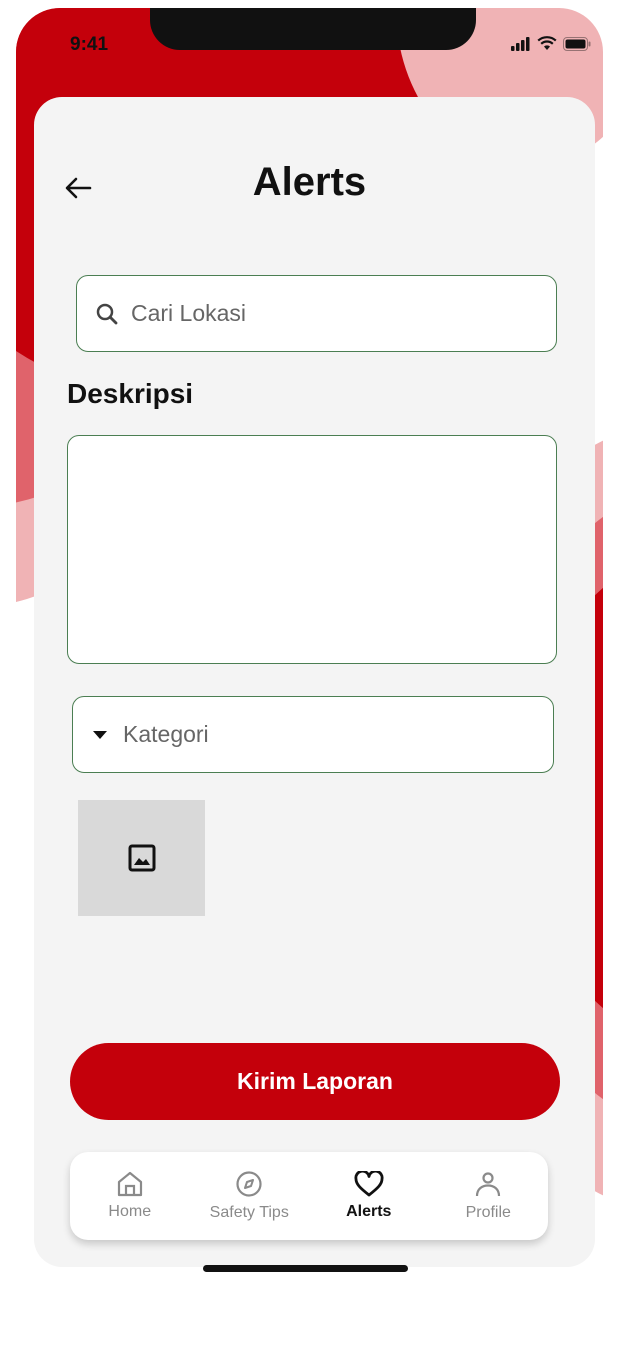 The height and width of the screenshot is (1350, 619). I want to click on battery-icon, so click(577, 43).